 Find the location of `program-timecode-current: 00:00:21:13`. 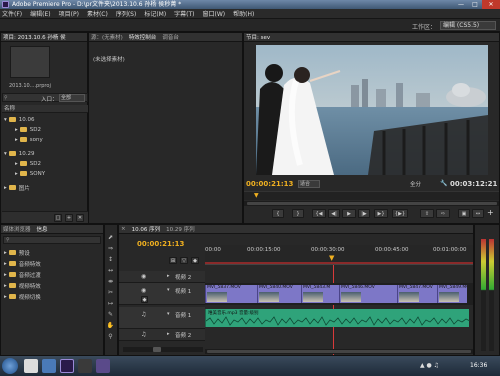

program-timecode-current: 00:00:21:13 is located at coordinates (269, 184).